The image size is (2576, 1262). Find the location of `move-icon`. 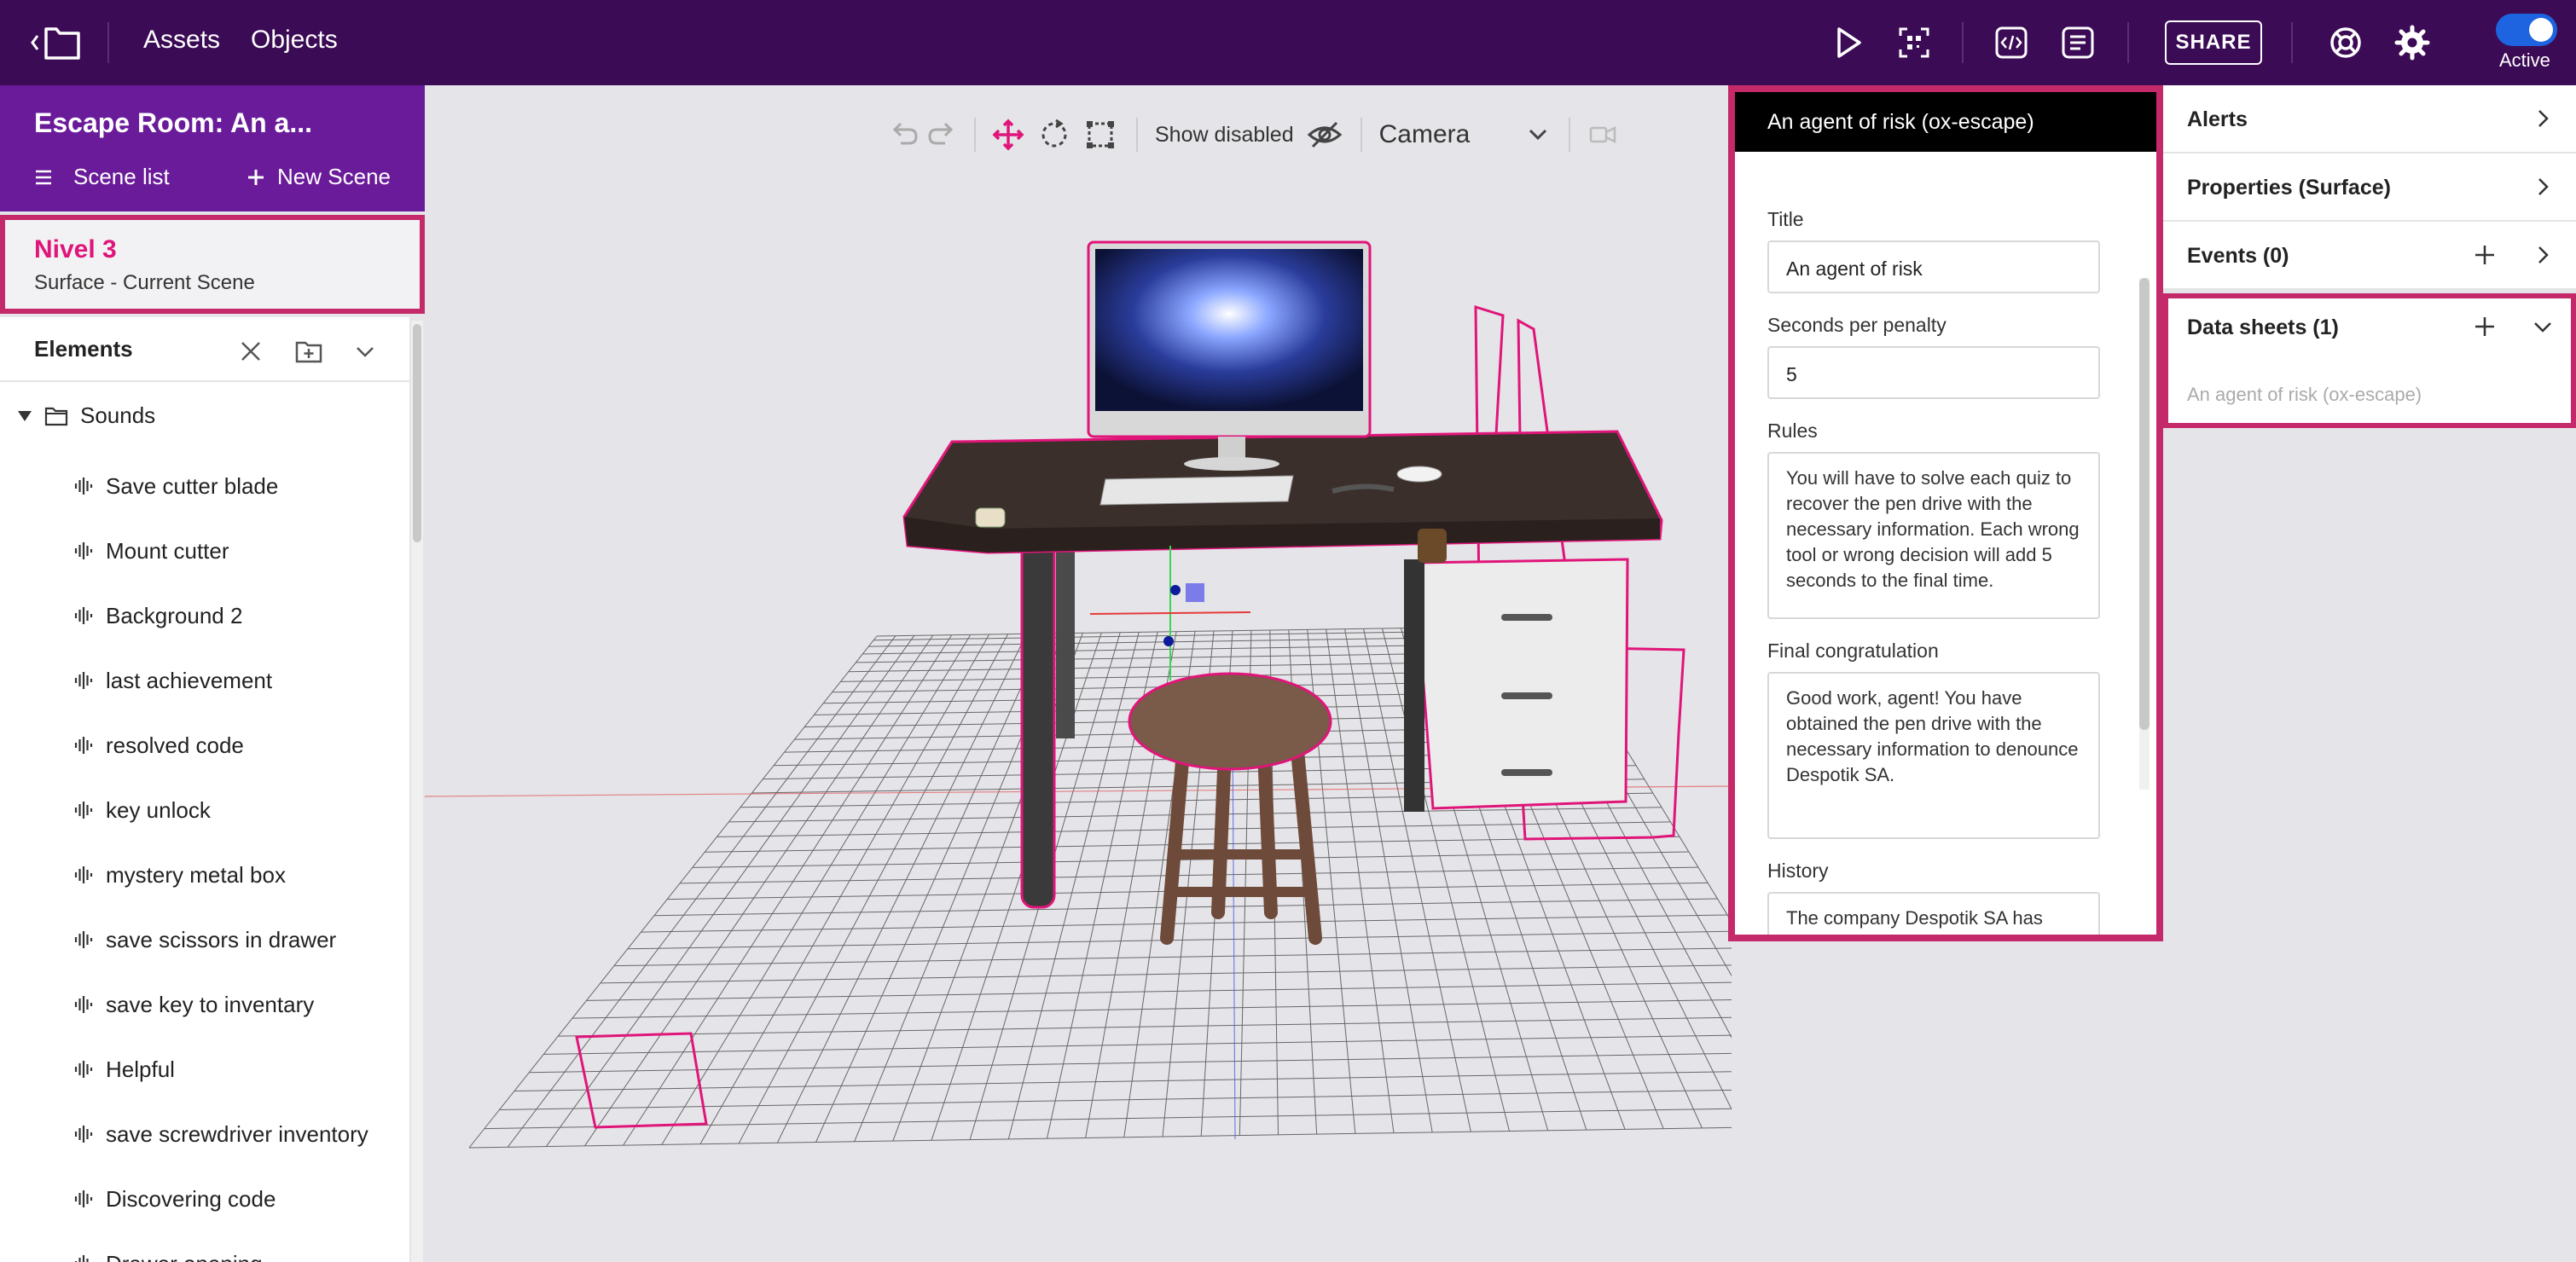

move-icon is located at coordinates (1008, 134).